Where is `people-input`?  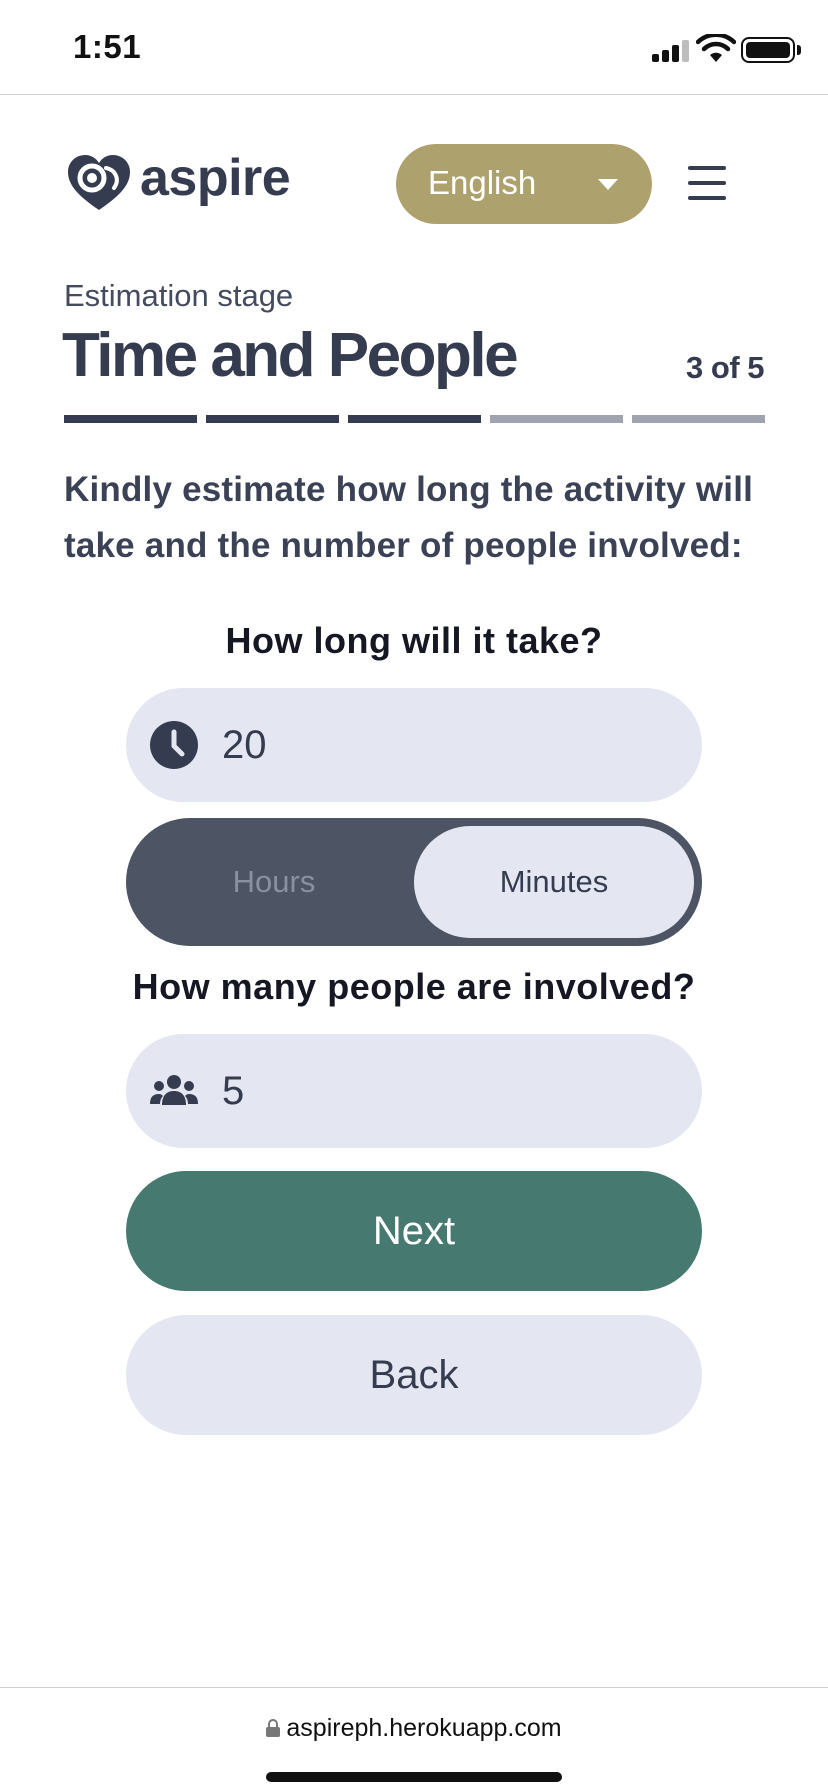
people-input is located at coordinates (442, 1091).